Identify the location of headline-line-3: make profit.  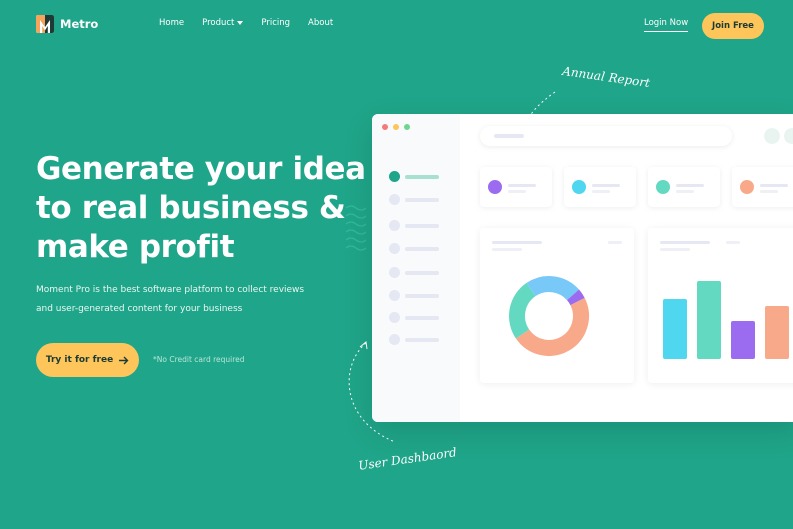
(135, 247).